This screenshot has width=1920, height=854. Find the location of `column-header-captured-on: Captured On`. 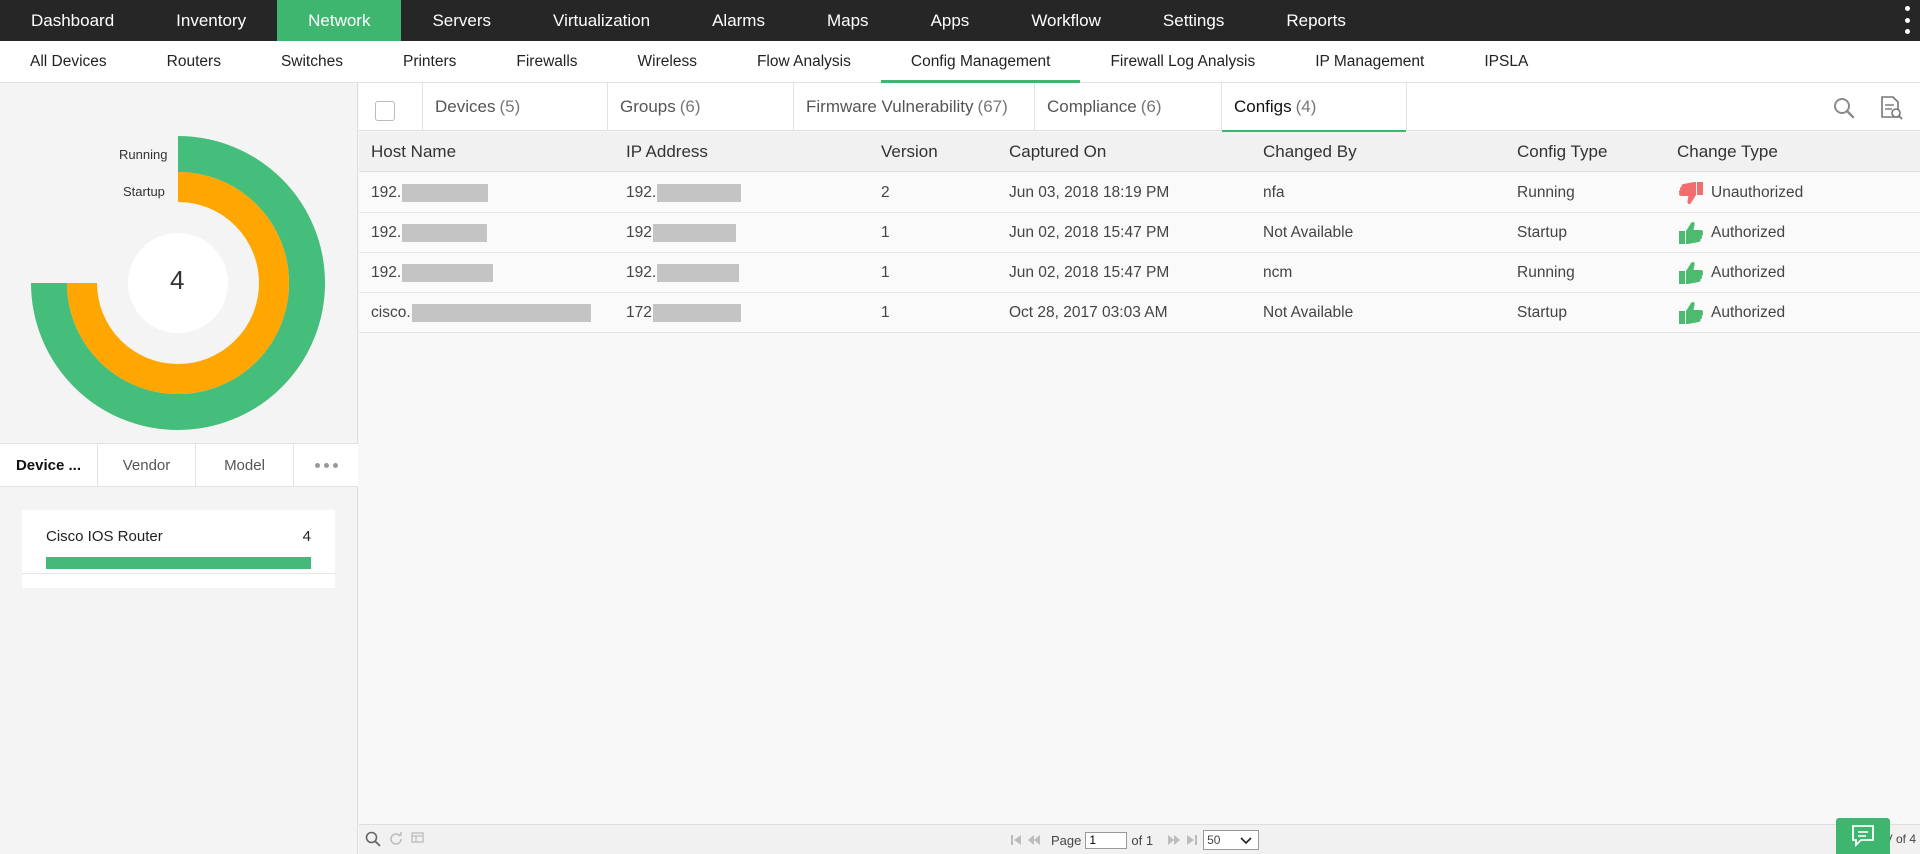

column-header-captured-on: Captured On is located at coordinates (1057, 152).